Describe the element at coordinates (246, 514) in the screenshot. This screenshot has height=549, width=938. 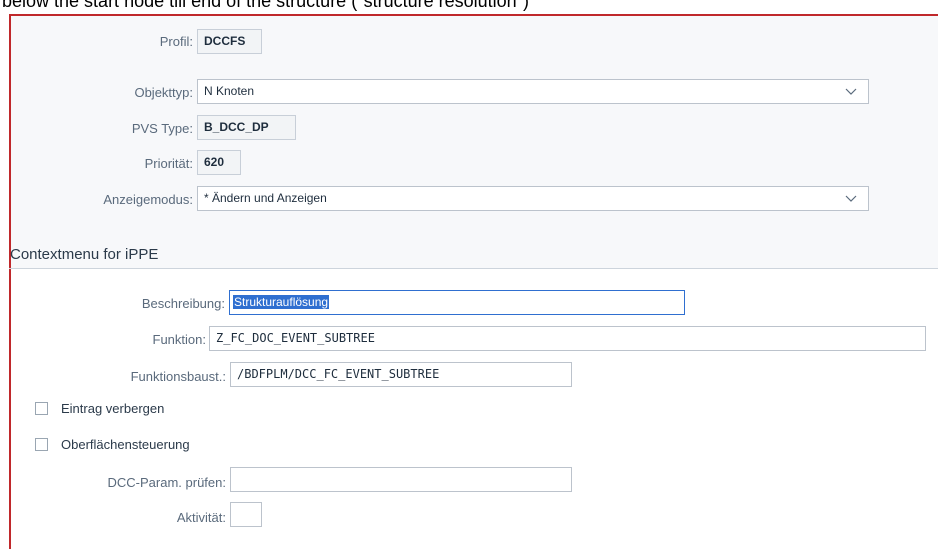
I see `aktivitaet-input` at that location.